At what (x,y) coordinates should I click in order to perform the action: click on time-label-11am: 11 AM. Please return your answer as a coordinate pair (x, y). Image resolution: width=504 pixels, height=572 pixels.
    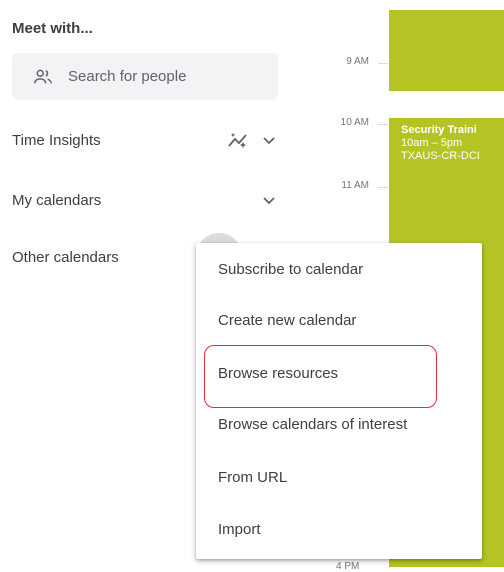
    Looking at the image, I should click on (355, 185).